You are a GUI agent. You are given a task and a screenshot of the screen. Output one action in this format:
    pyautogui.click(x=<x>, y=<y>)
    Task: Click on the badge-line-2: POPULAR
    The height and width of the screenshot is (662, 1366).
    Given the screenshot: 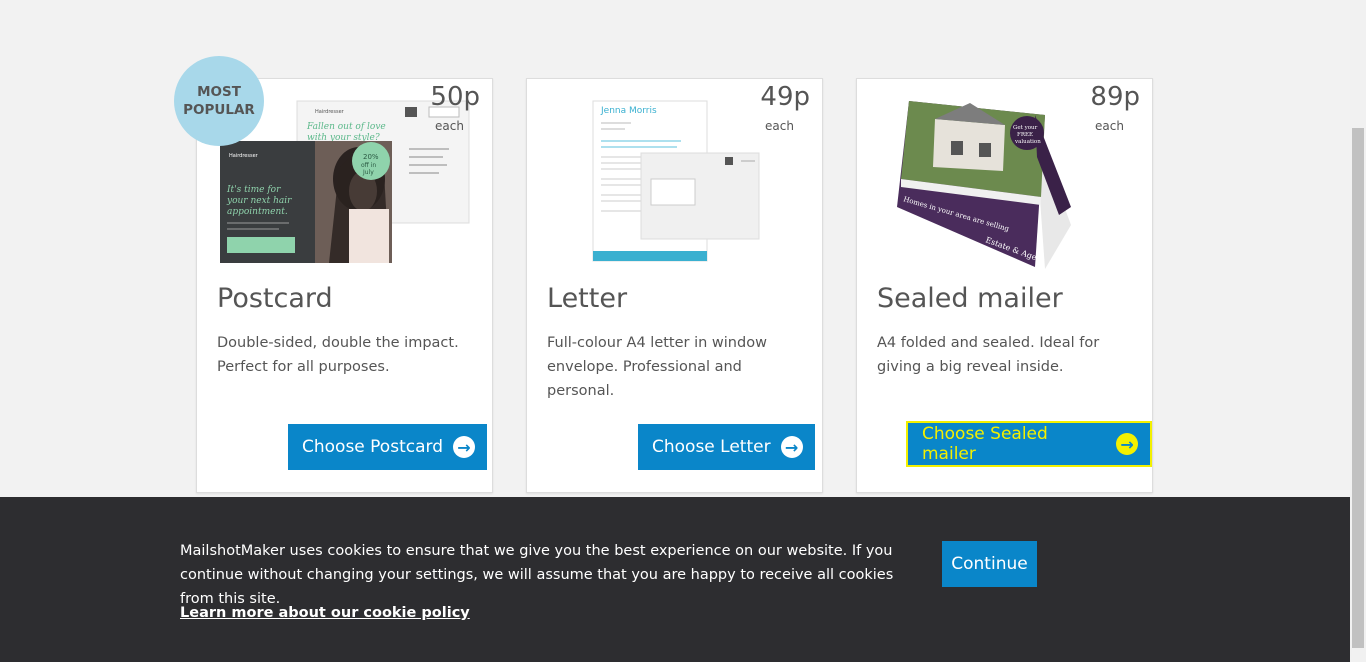 What is the action you would take?
    pyautogui.click(x=219, y=110)
    